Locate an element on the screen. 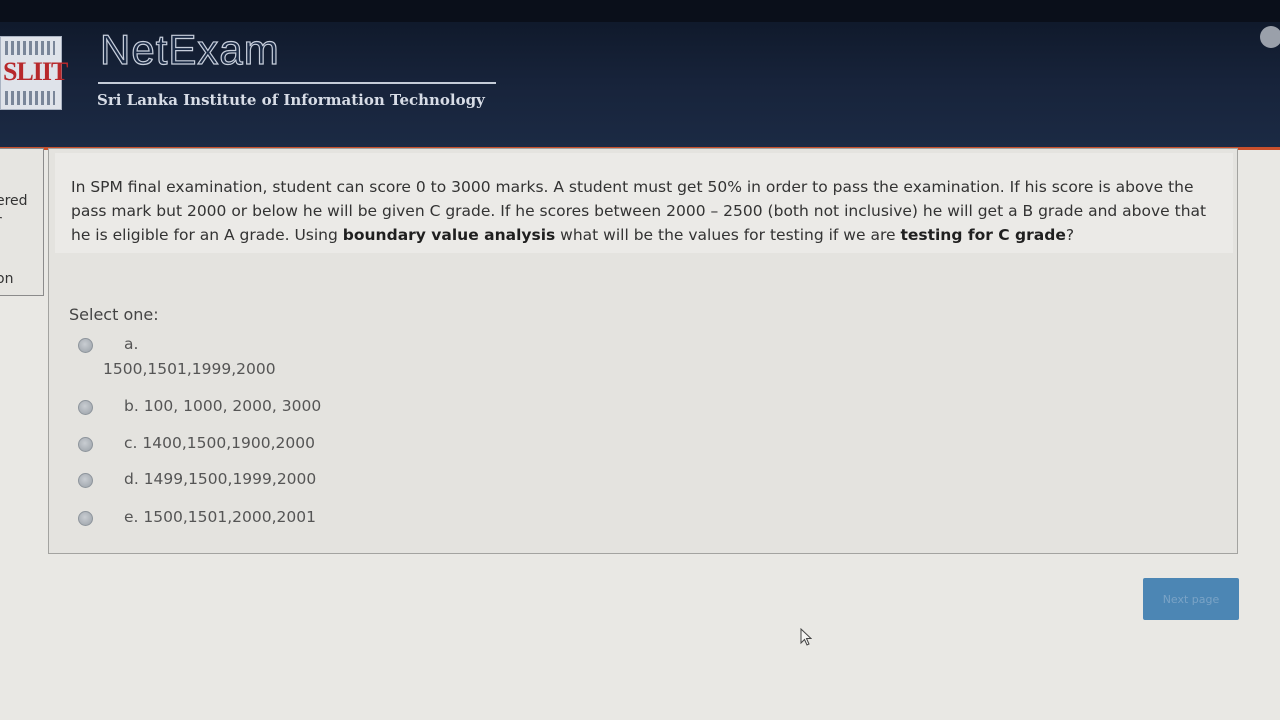 The image size is (1280, 720). mouse-cursor-icon is located at coordinates (806, 637).